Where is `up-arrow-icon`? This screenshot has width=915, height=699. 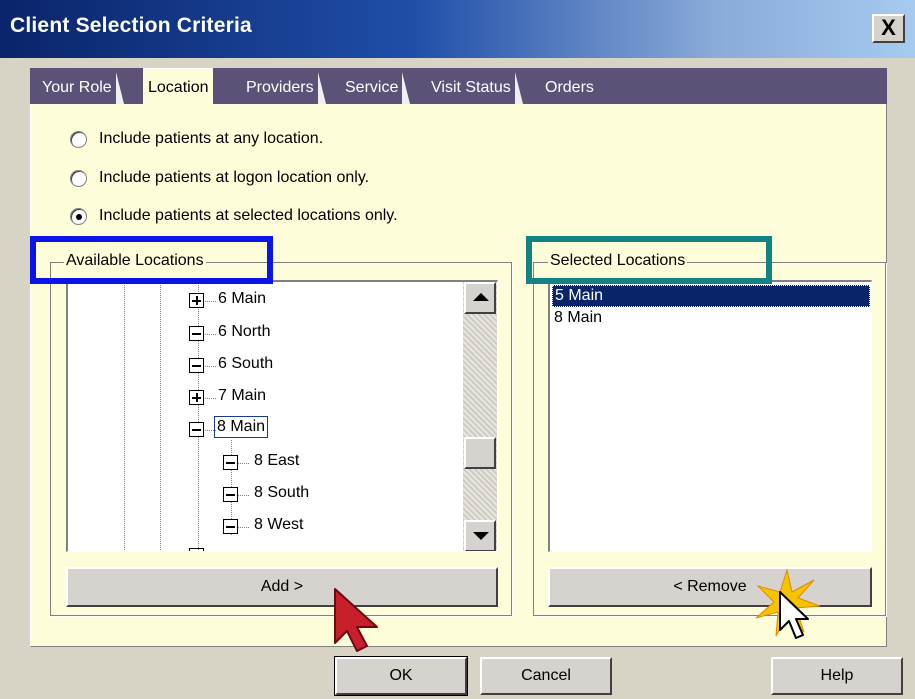 up-arrow-icon is located at coordinates (481, 297).